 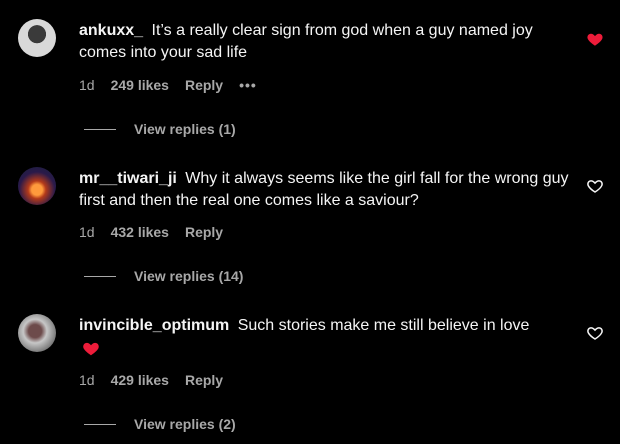 What do you see at coordinates (185, 424) in the screenshot?
I see `view-replies-label: View replies (2)` at bounding box center [185, 424].